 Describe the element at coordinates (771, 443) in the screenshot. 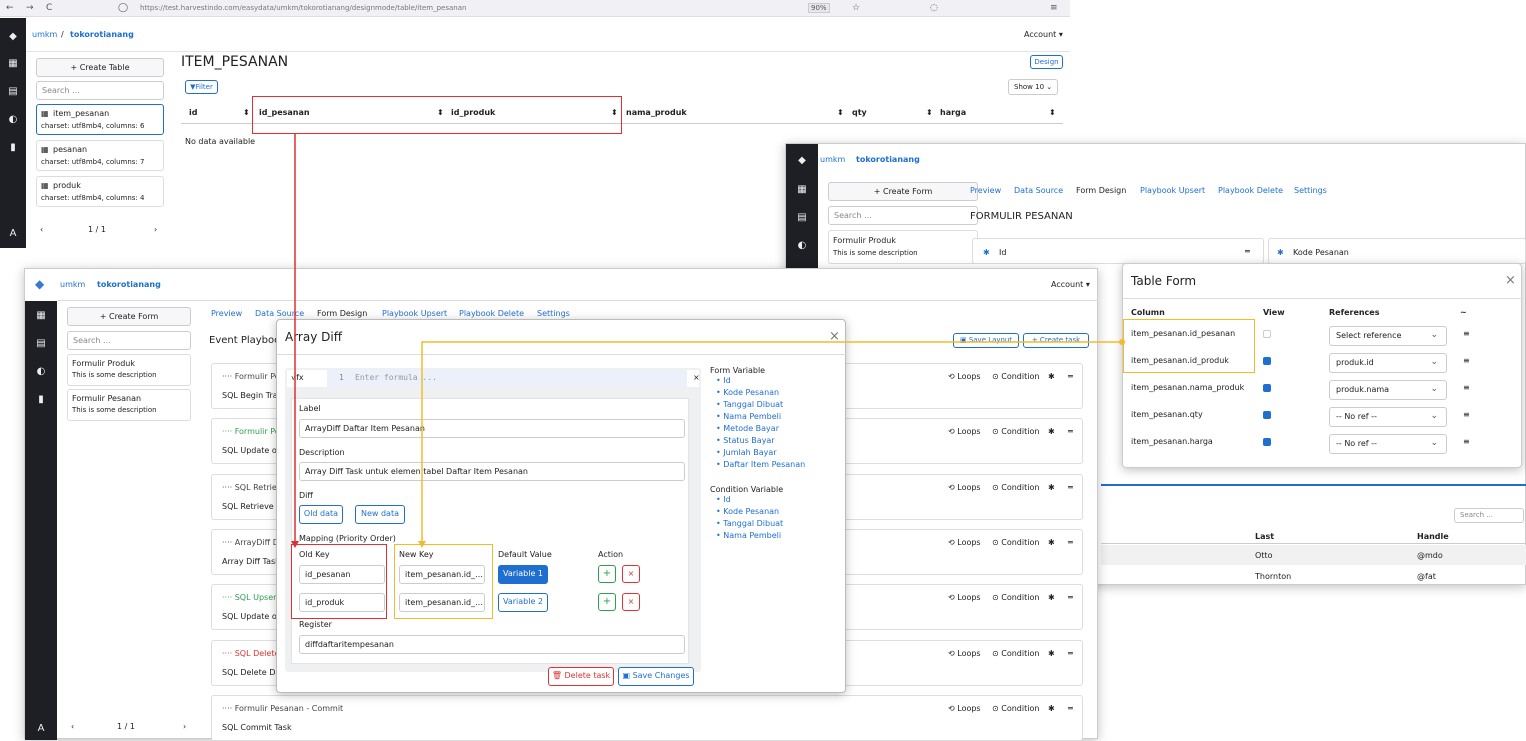

I see `yellow-connector` at that location.